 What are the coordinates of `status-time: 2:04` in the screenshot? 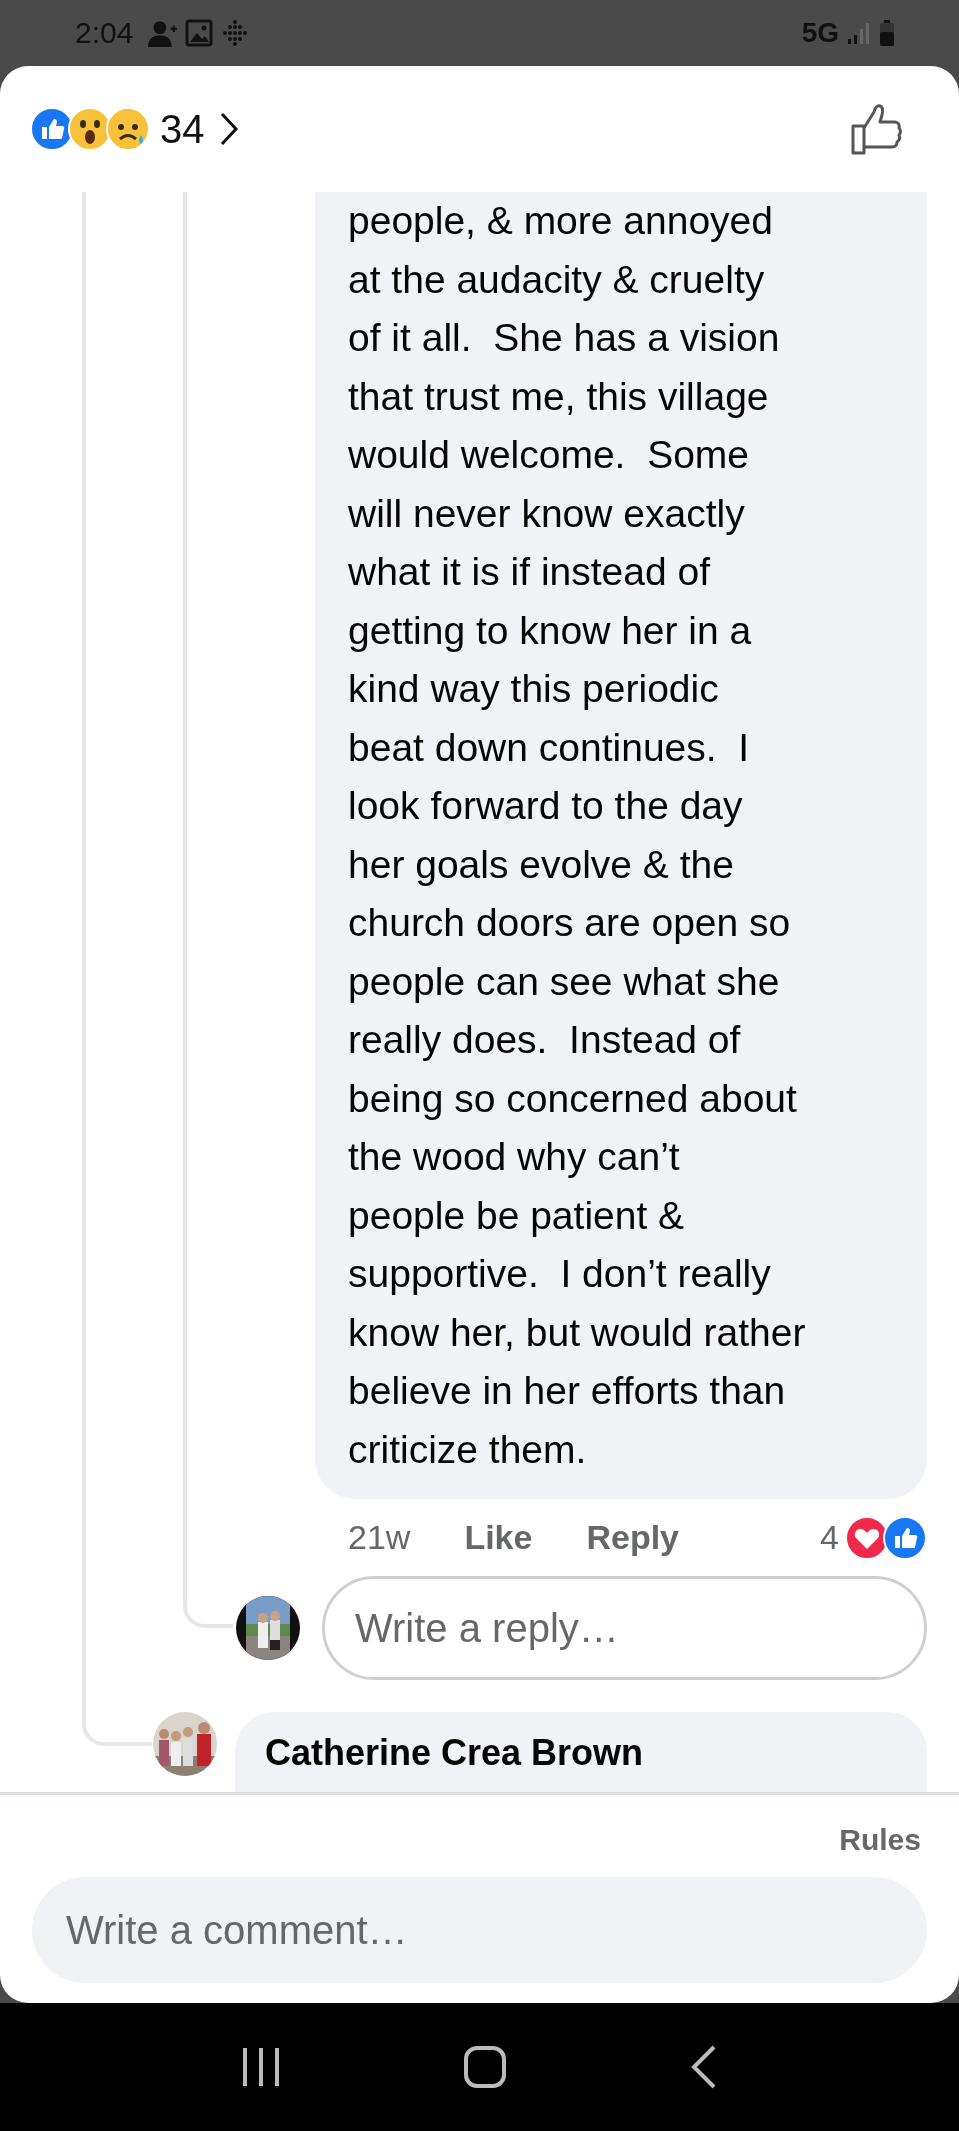 It's located at (104, 33).